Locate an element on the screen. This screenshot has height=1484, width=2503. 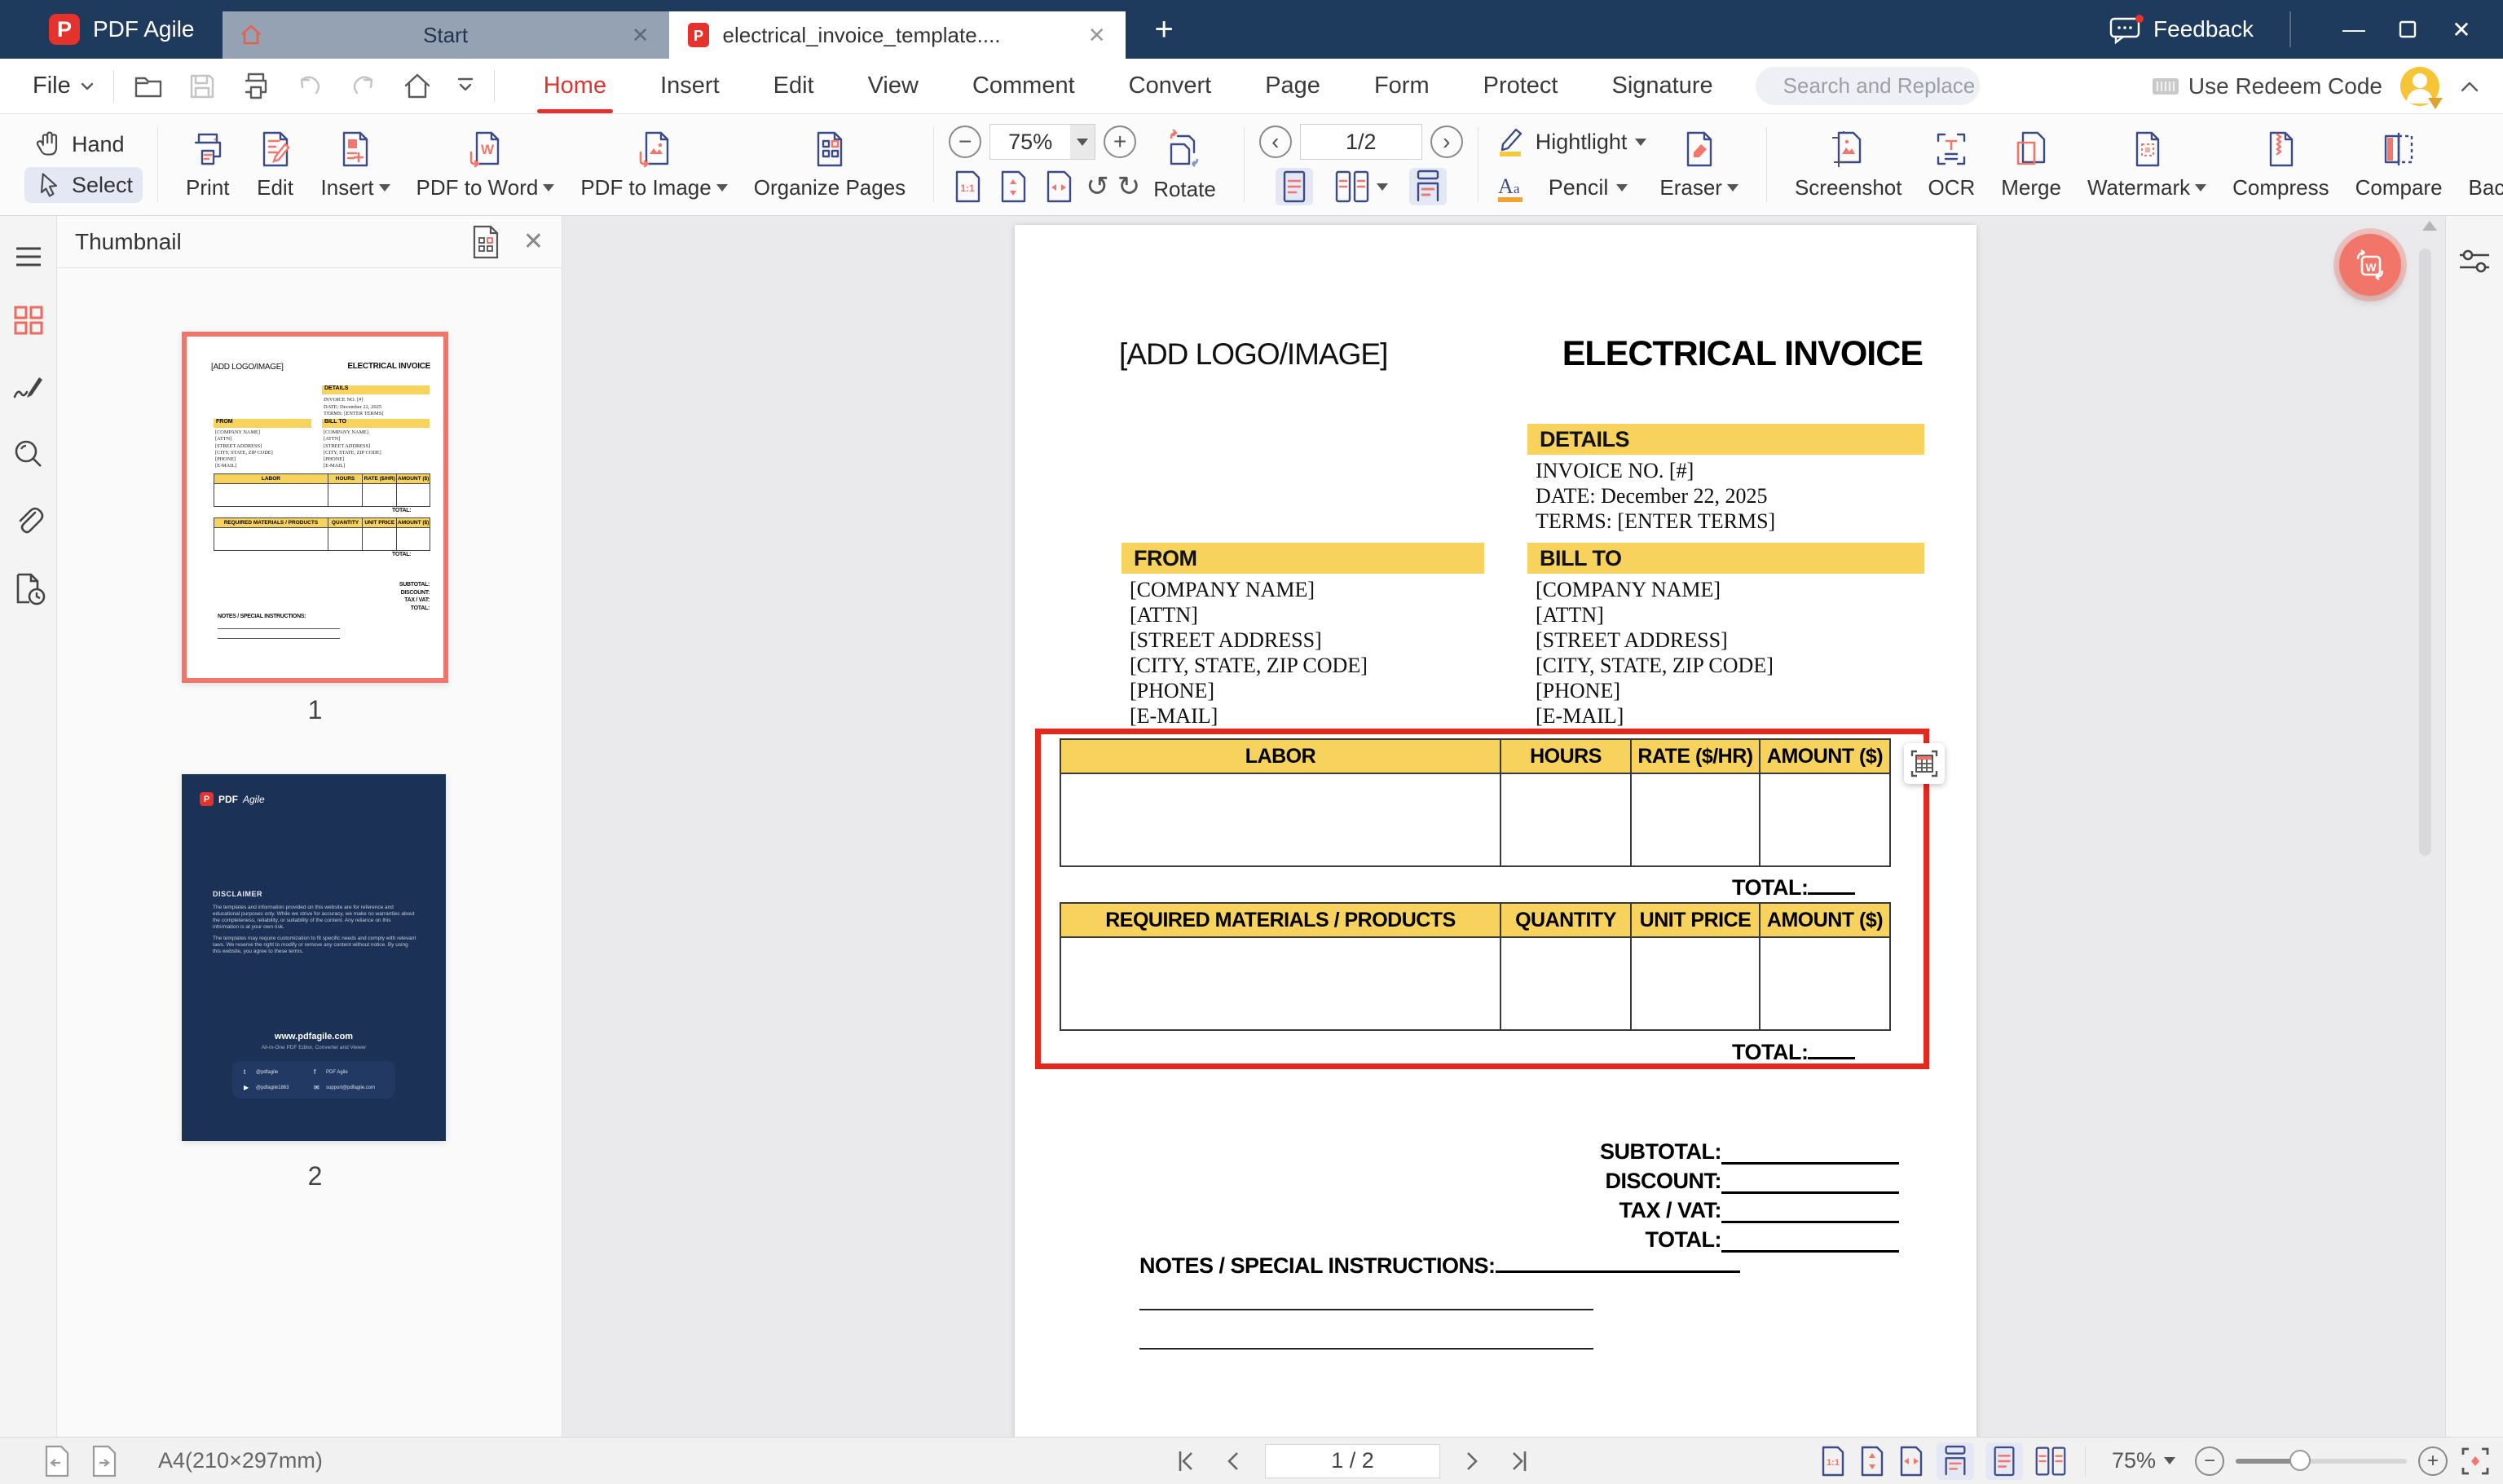
highlight-button: Hightlight is located at coordinates (1570, 142).